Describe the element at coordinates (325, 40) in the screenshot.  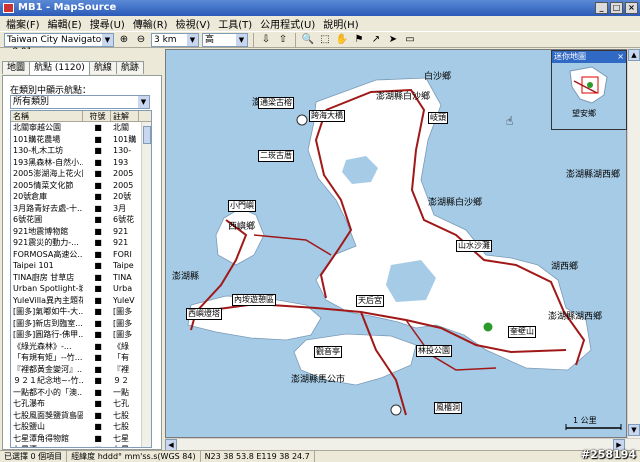
I see `select-tool-icon: ⬚` at that location.